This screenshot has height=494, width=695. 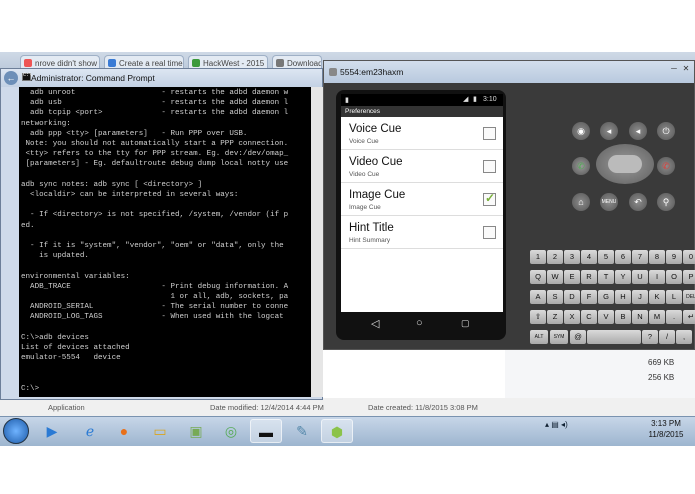 What do you see at coordinates (657, 317) in the screenshot?
I see `keyboard-key: M` at bounding box center [657, 317].